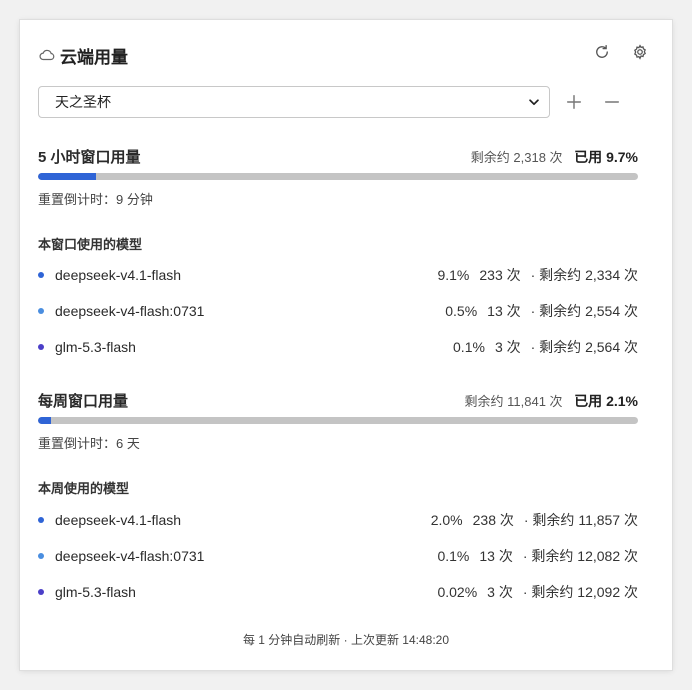  I want to click on five-hour-header: 5 小时窗口用量 剩余约 2,318 次 已用 9.7%, so click(338, 156).